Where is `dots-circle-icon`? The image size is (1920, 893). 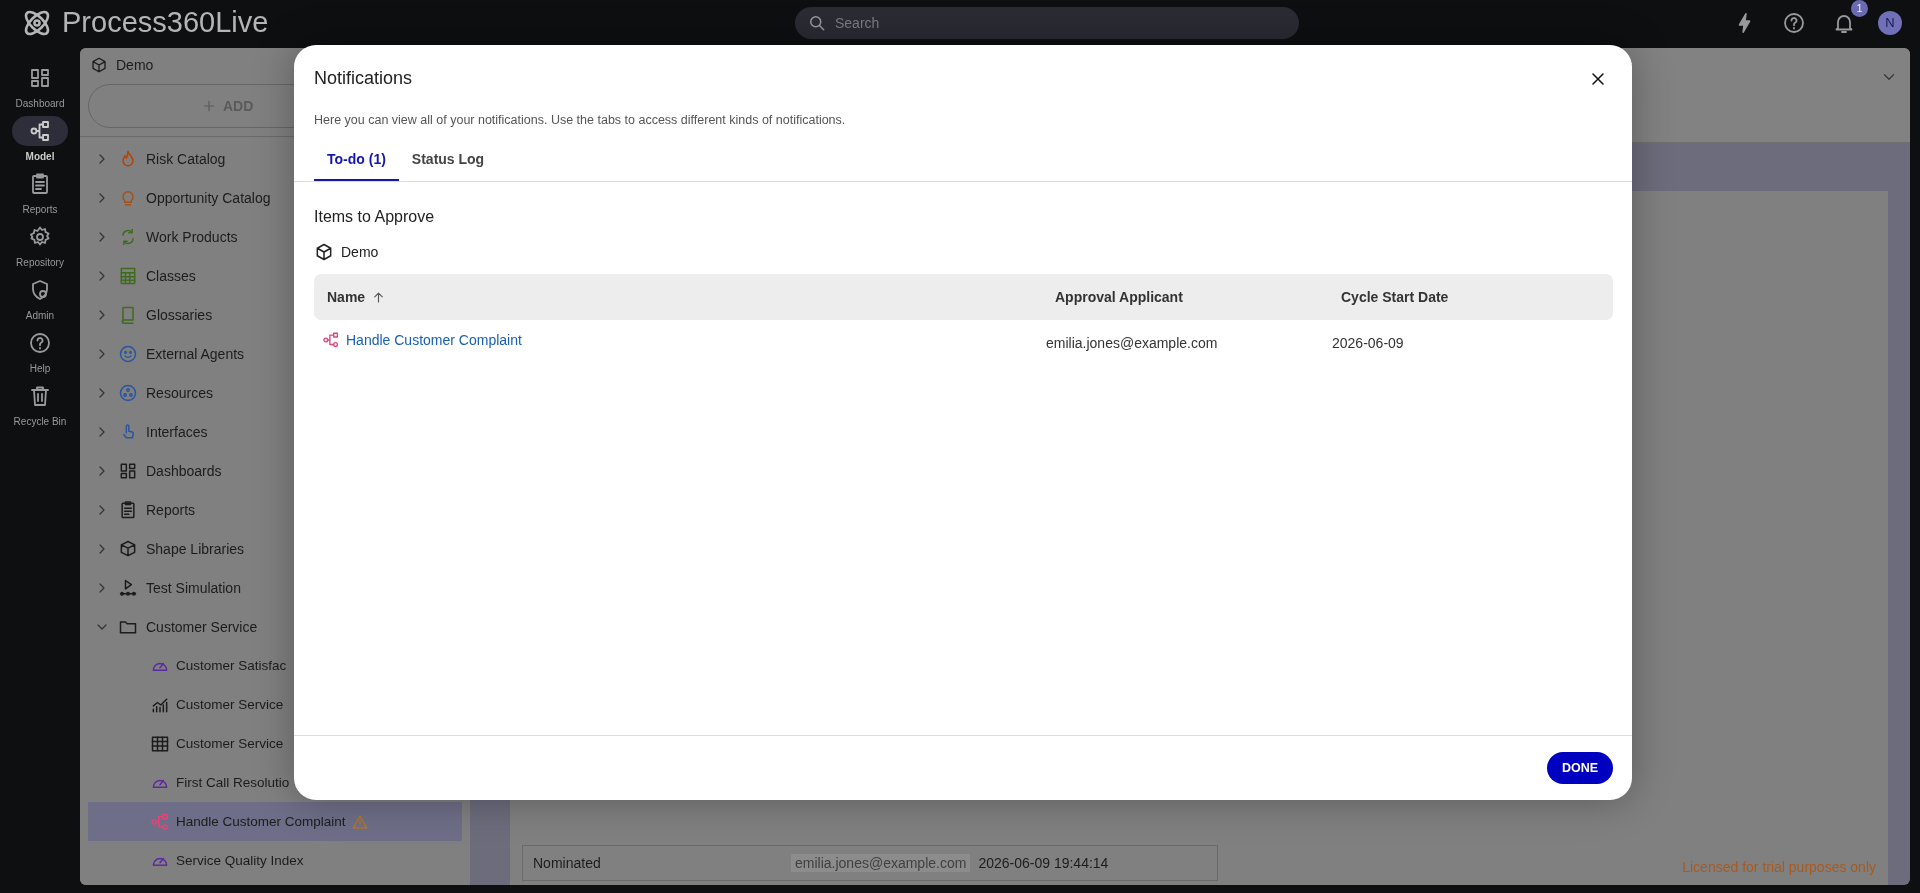 dots-circle-icon is located at coordinates (128, 392).